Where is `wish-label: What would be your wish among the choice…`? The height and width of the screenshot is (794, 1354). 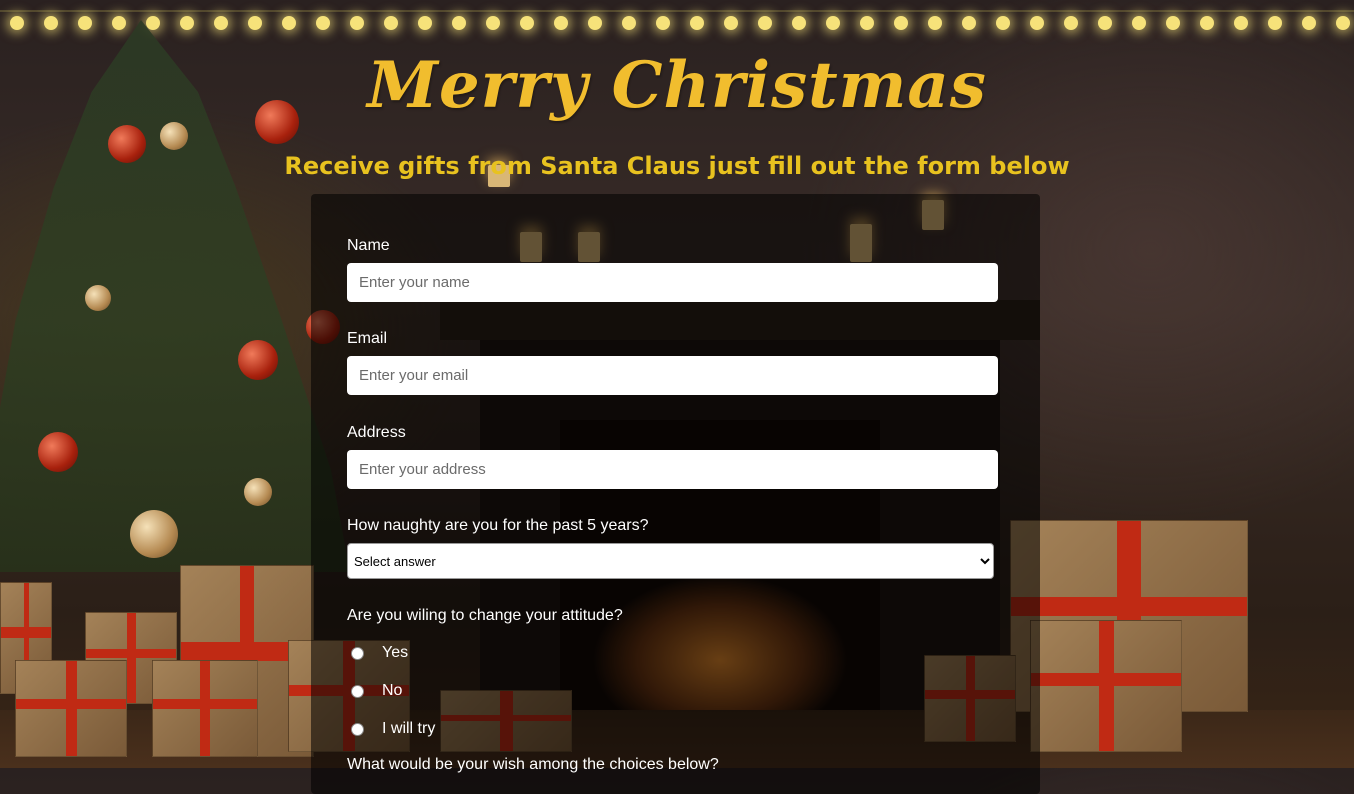
wish-label: What would be your wish among the choice… is located at coordinates (533, 764).